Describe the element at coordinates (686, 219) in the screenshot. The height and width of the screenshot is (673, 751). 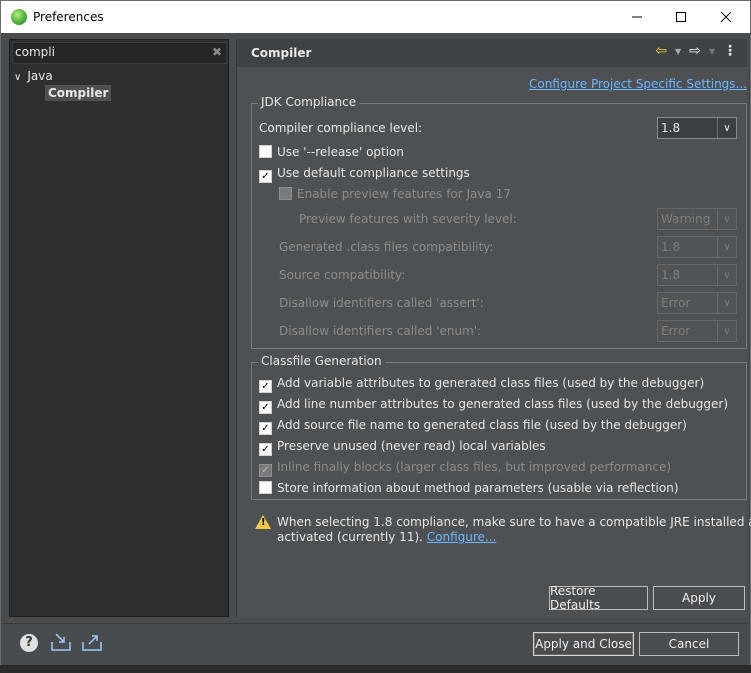
I see `preview-severity-value: Warning` at that location.